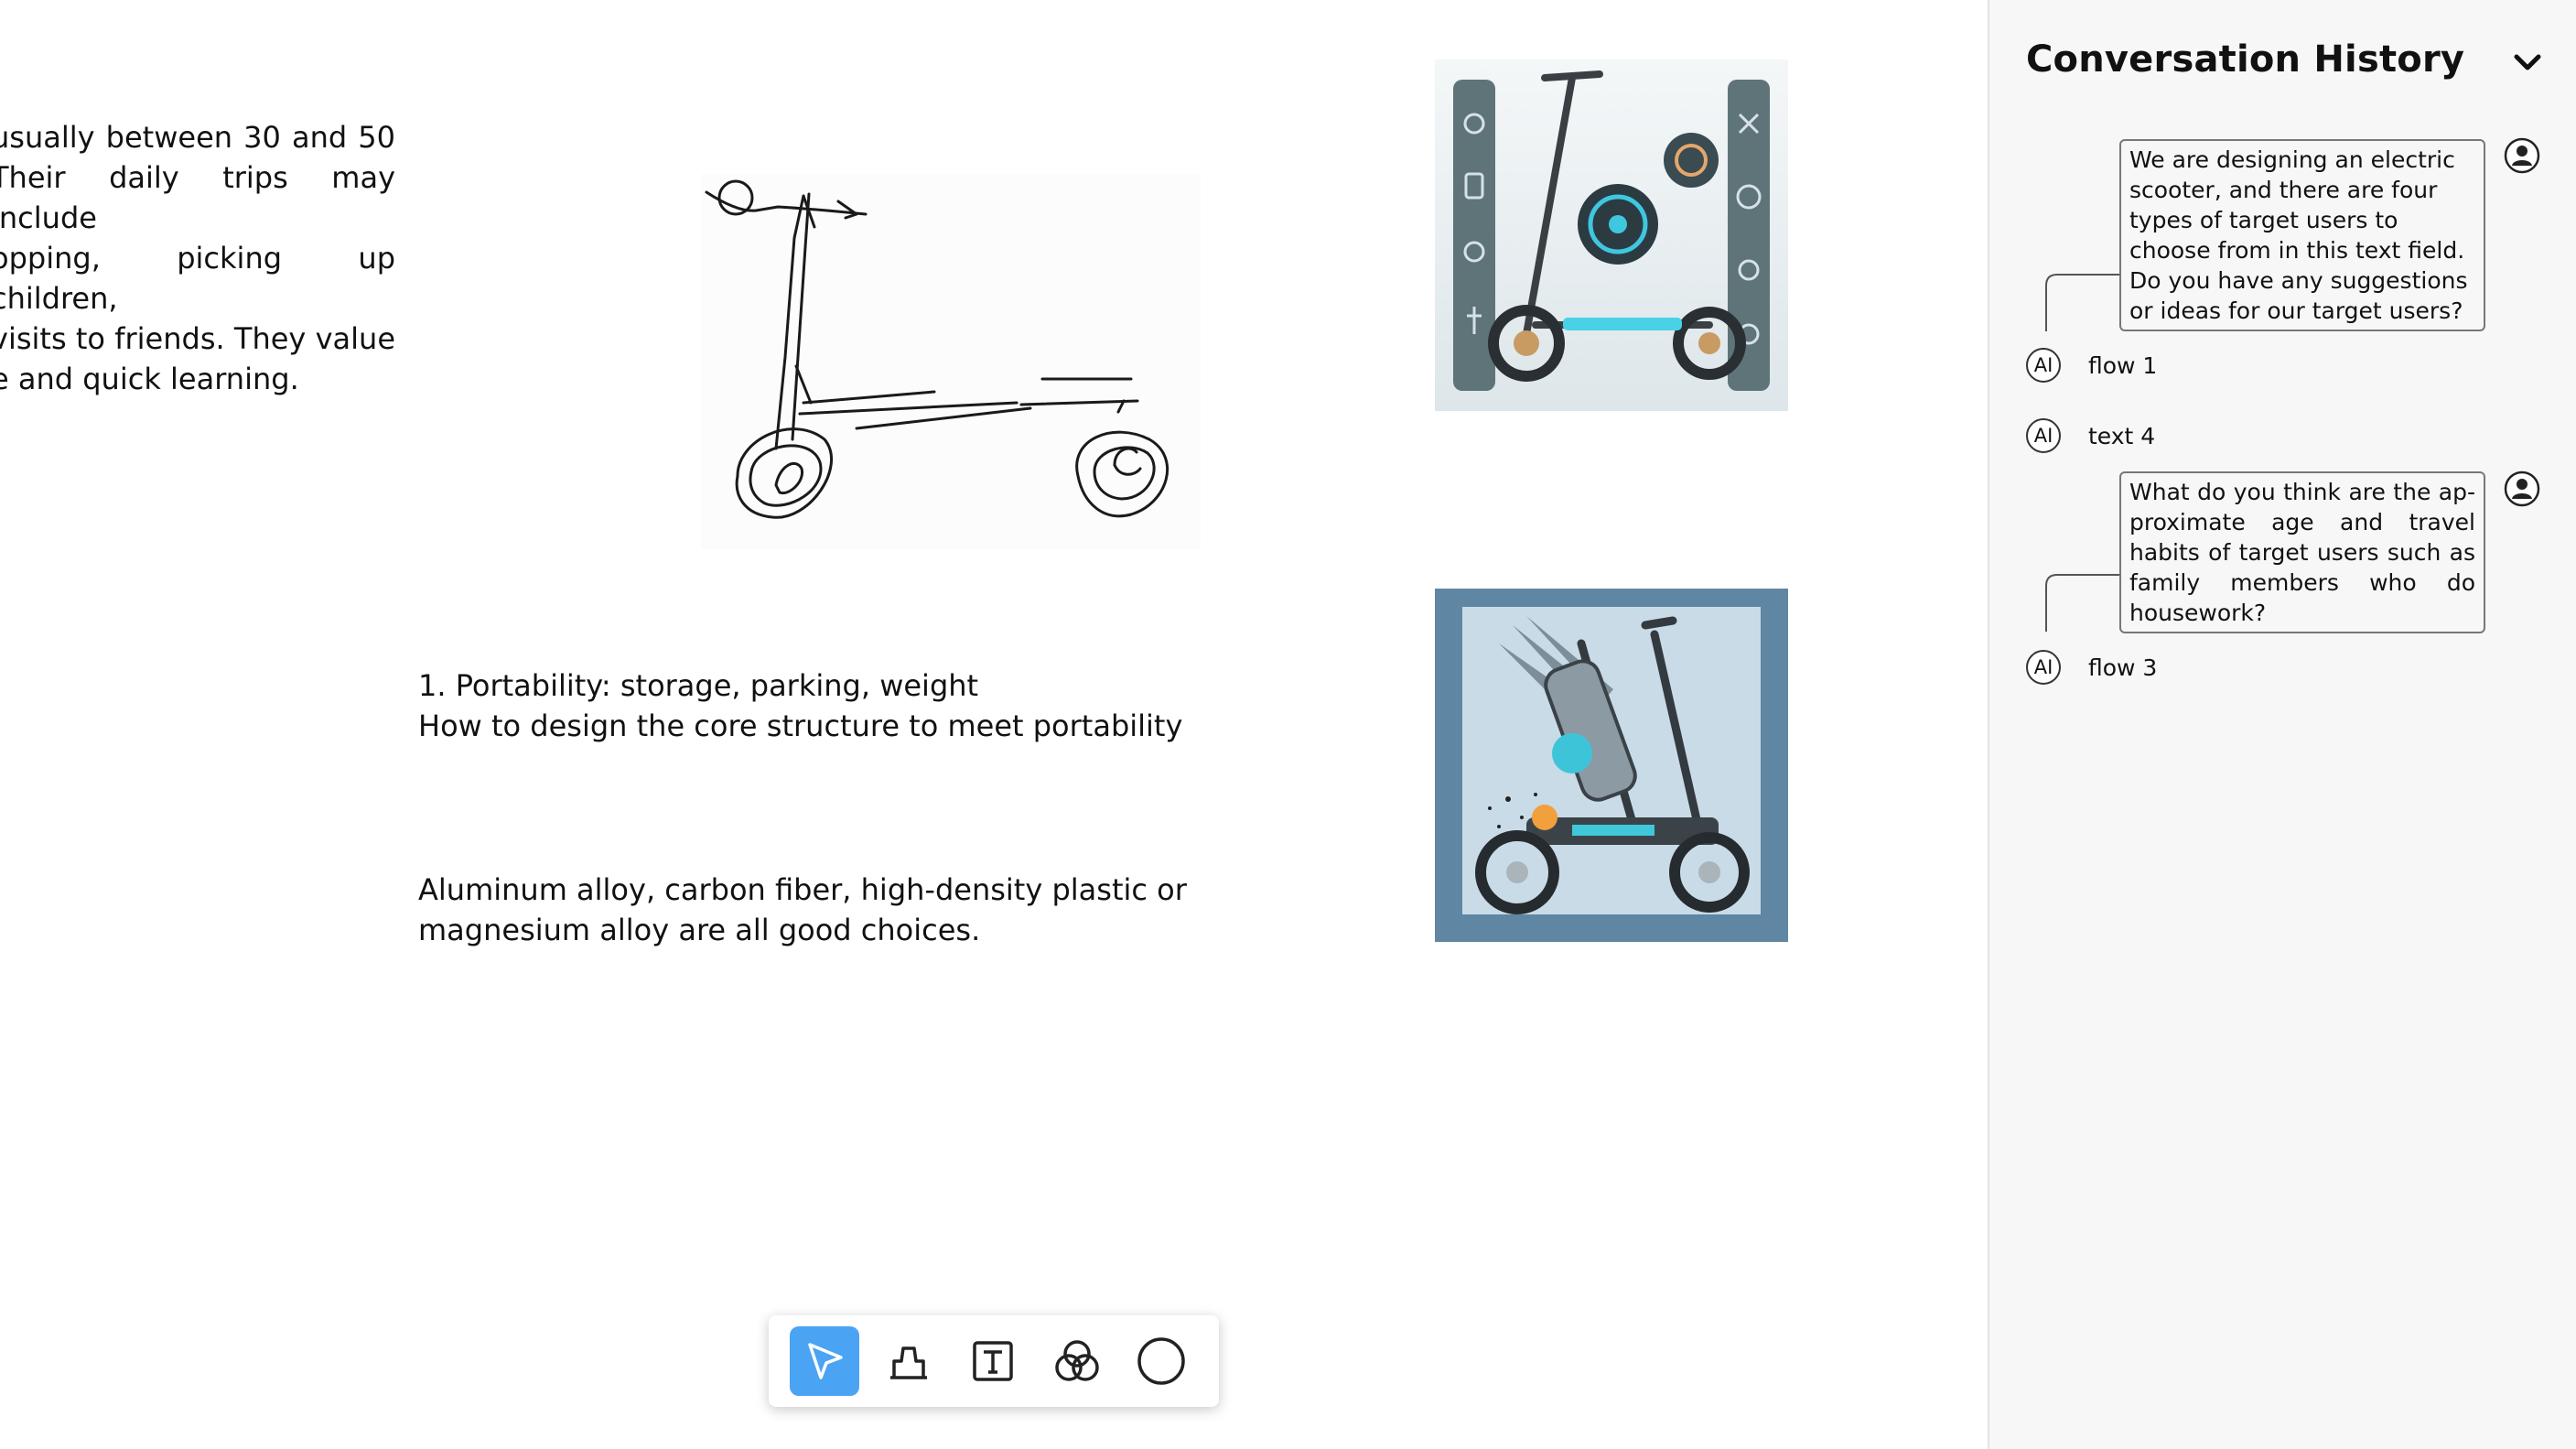  Describe the element at coordinates (197, 338) in the screenshot. I see `intro-line: visits to friends. They value` at that location.